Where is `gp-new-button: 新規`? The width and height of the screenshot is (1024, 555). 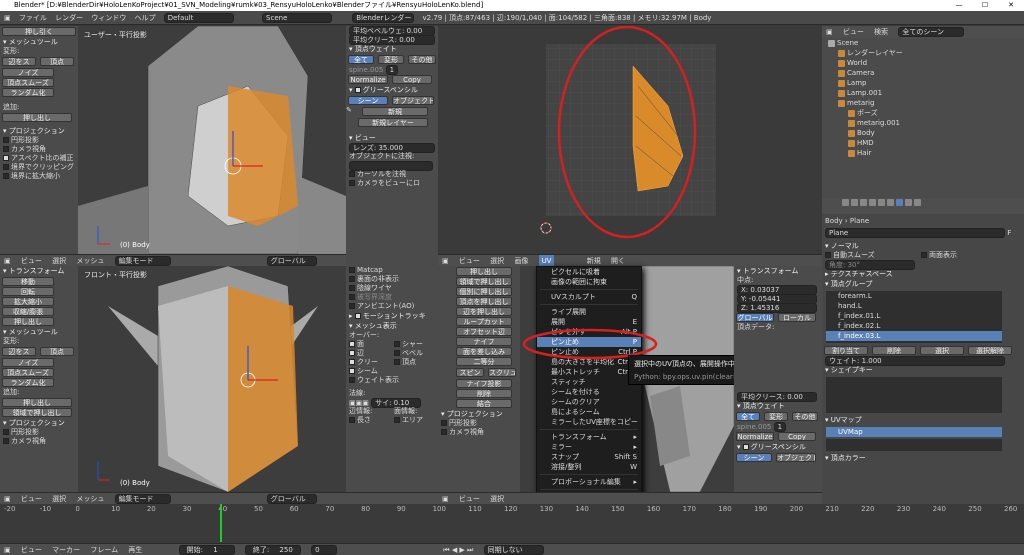
gp-new-button: 新規 is located at coordinates (395, 111).